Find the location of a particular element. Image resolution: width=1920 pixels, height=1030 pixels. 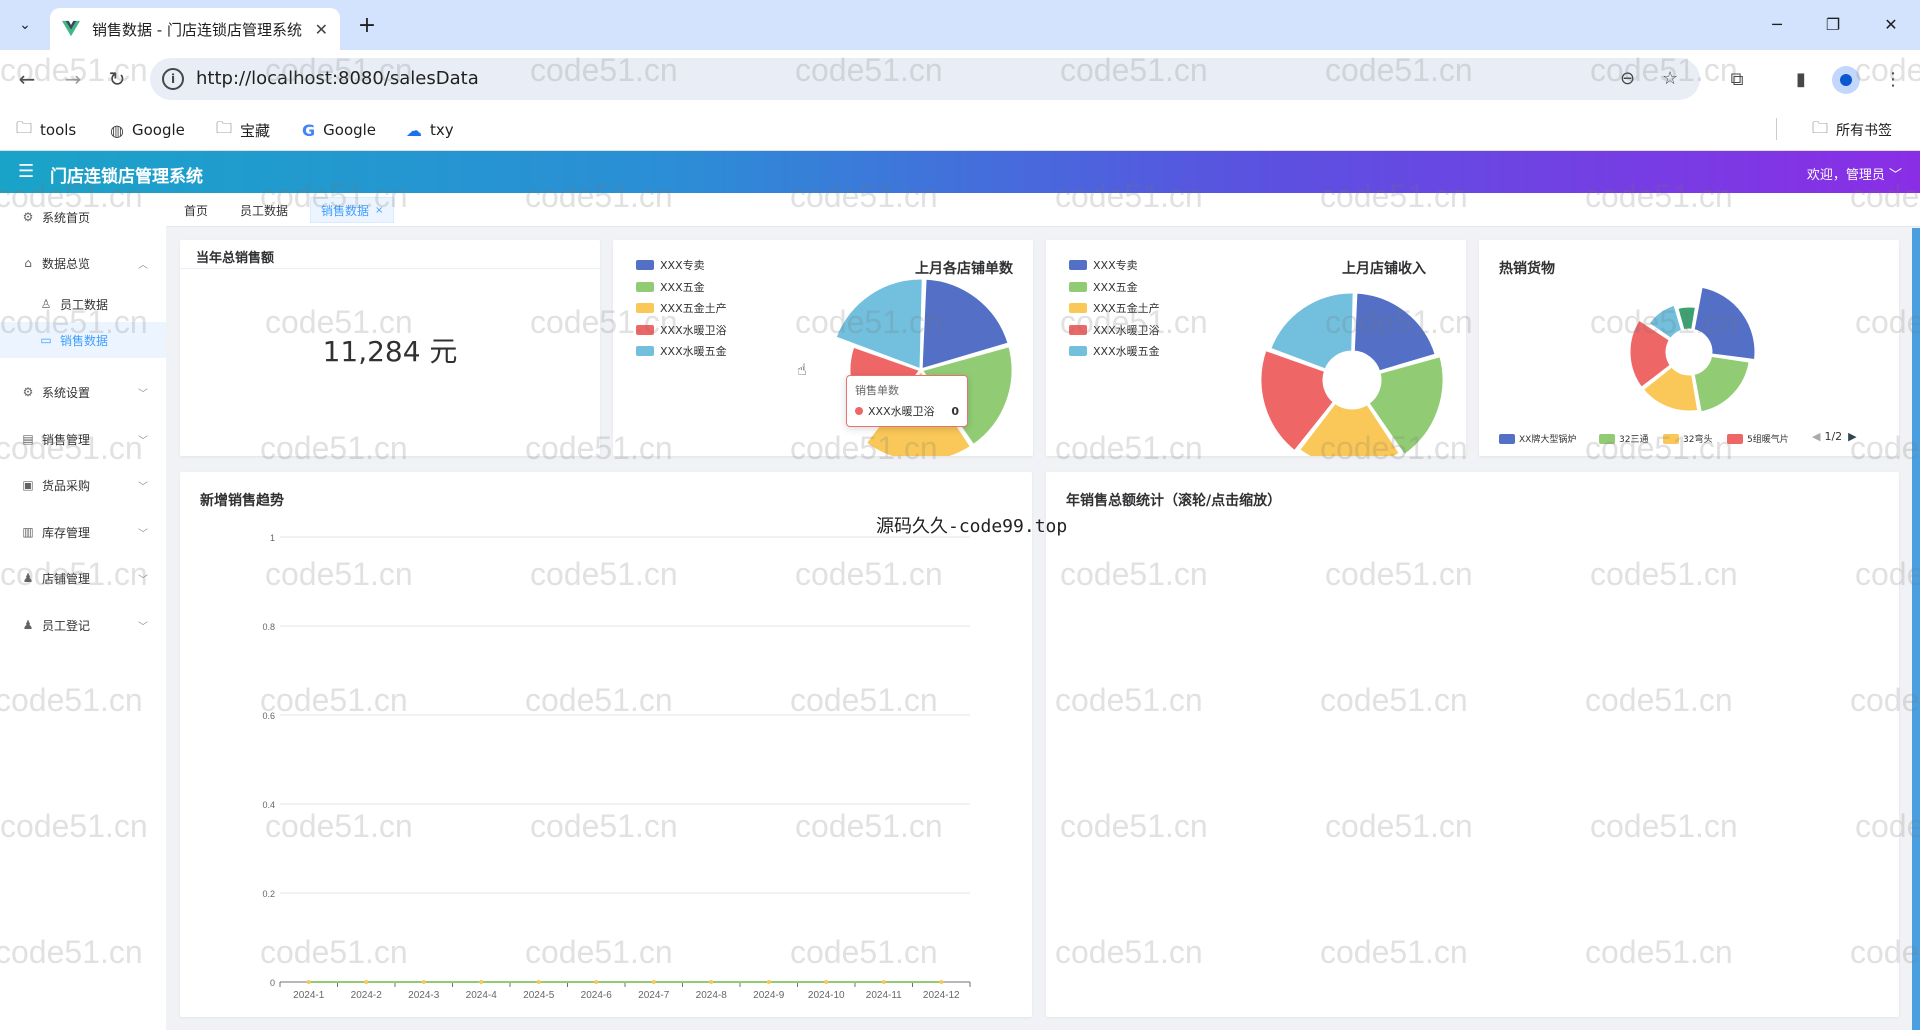

back-button: ← is located at coordinates (27, 79).